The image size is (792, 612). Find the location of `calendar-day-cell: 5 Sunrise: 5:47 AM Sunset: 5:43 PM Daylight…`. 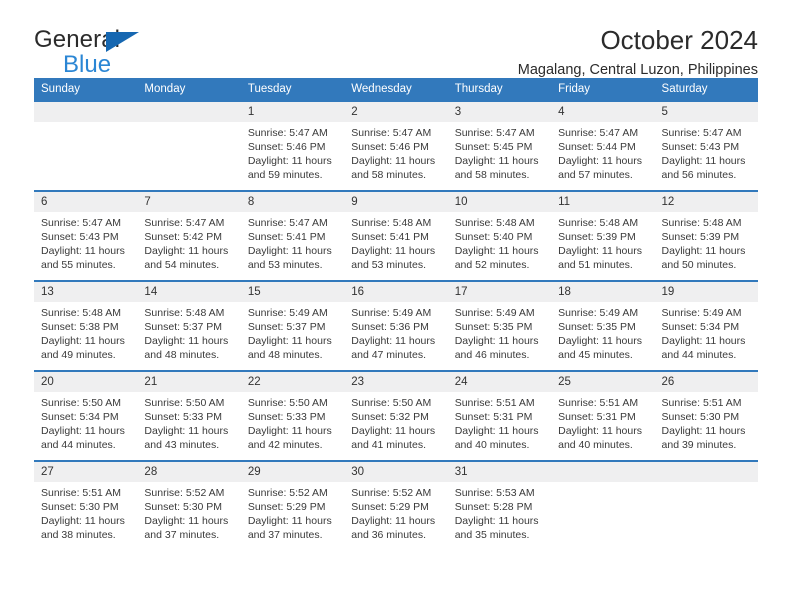

calendar-day-cell: 5 Sunrise: 5:47 AM Sunset: 5:43 PM Daylight… is located at coordinates (706, 145).